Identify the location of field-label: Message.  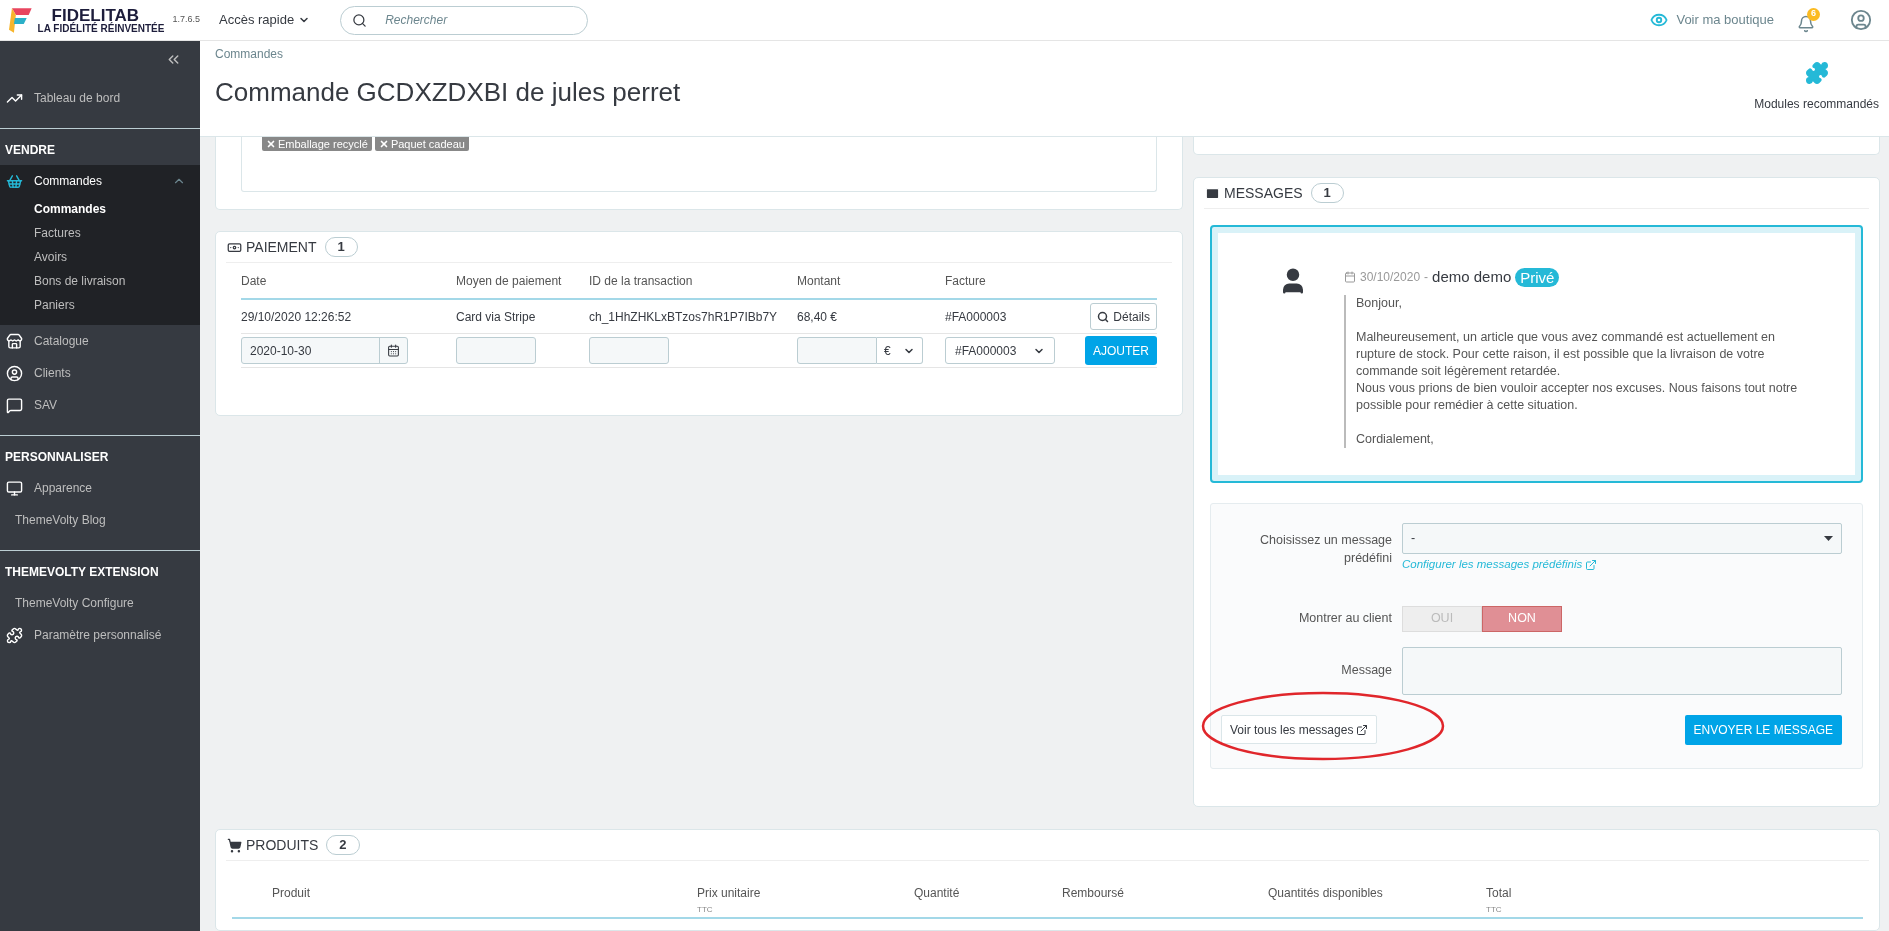
(1366, 670).